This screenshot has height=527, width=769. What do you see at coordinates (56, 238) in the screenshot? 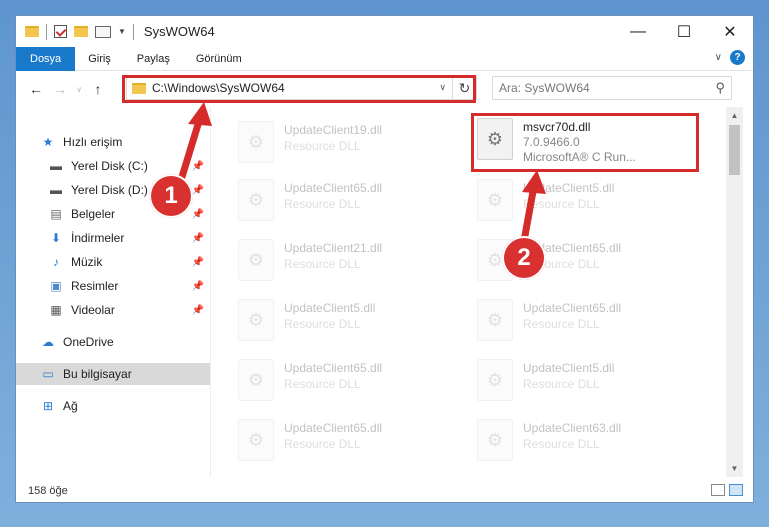
I see `download-icon: ⬇` at bounding box center [56, 238].